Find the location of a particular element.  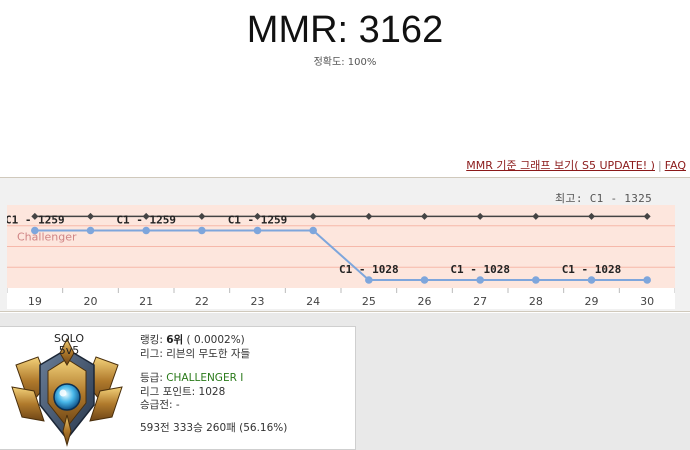

chart-band-label: Challenger is located at coordinates (47, 237).